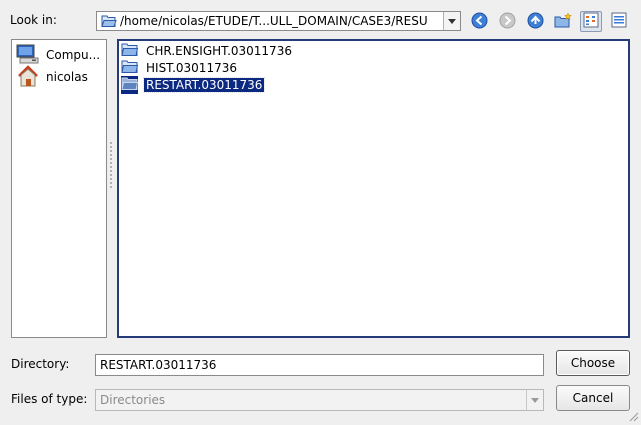 The width and height of the screenshot is (641, 425). Describe the element at coordinates (319, 400) in the screenshot. I see `files-of-type-combobox: Directories` at that location.